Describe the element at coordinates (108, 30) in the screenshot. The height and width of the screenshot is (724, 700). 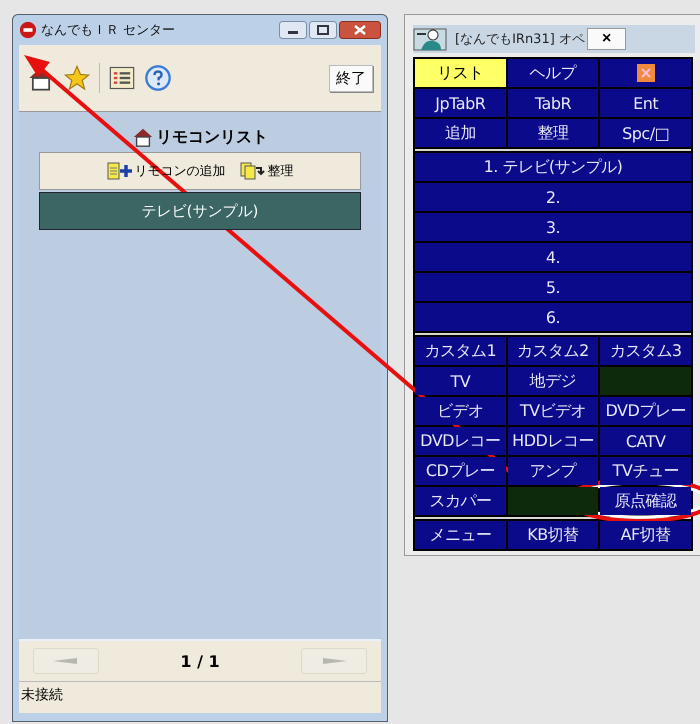
I see `window-title: なんでもＩＲ センター` at that location.